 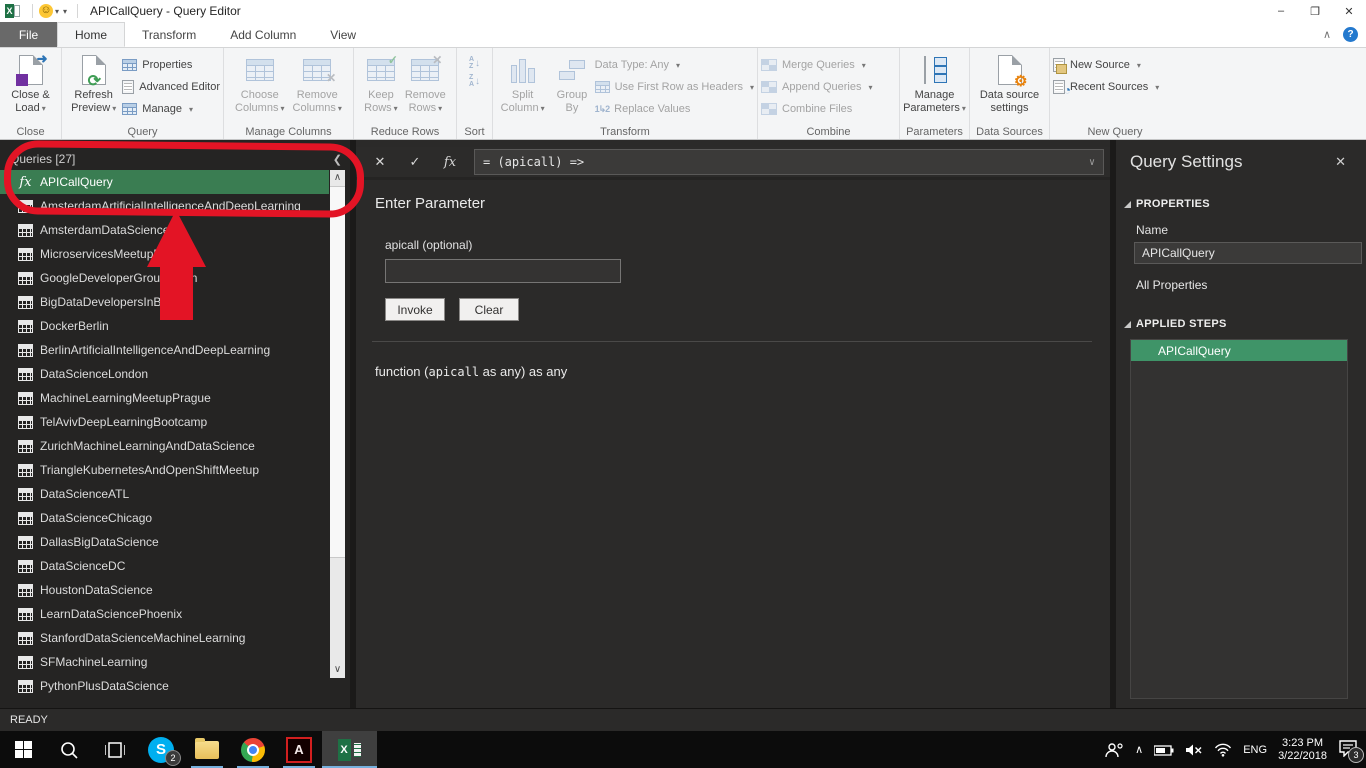 What do you see at coordinates (674, 109) in the screenshot?
I see `replace-values-button: 1↳2 Replace Values` at bounding box center [674, 109].